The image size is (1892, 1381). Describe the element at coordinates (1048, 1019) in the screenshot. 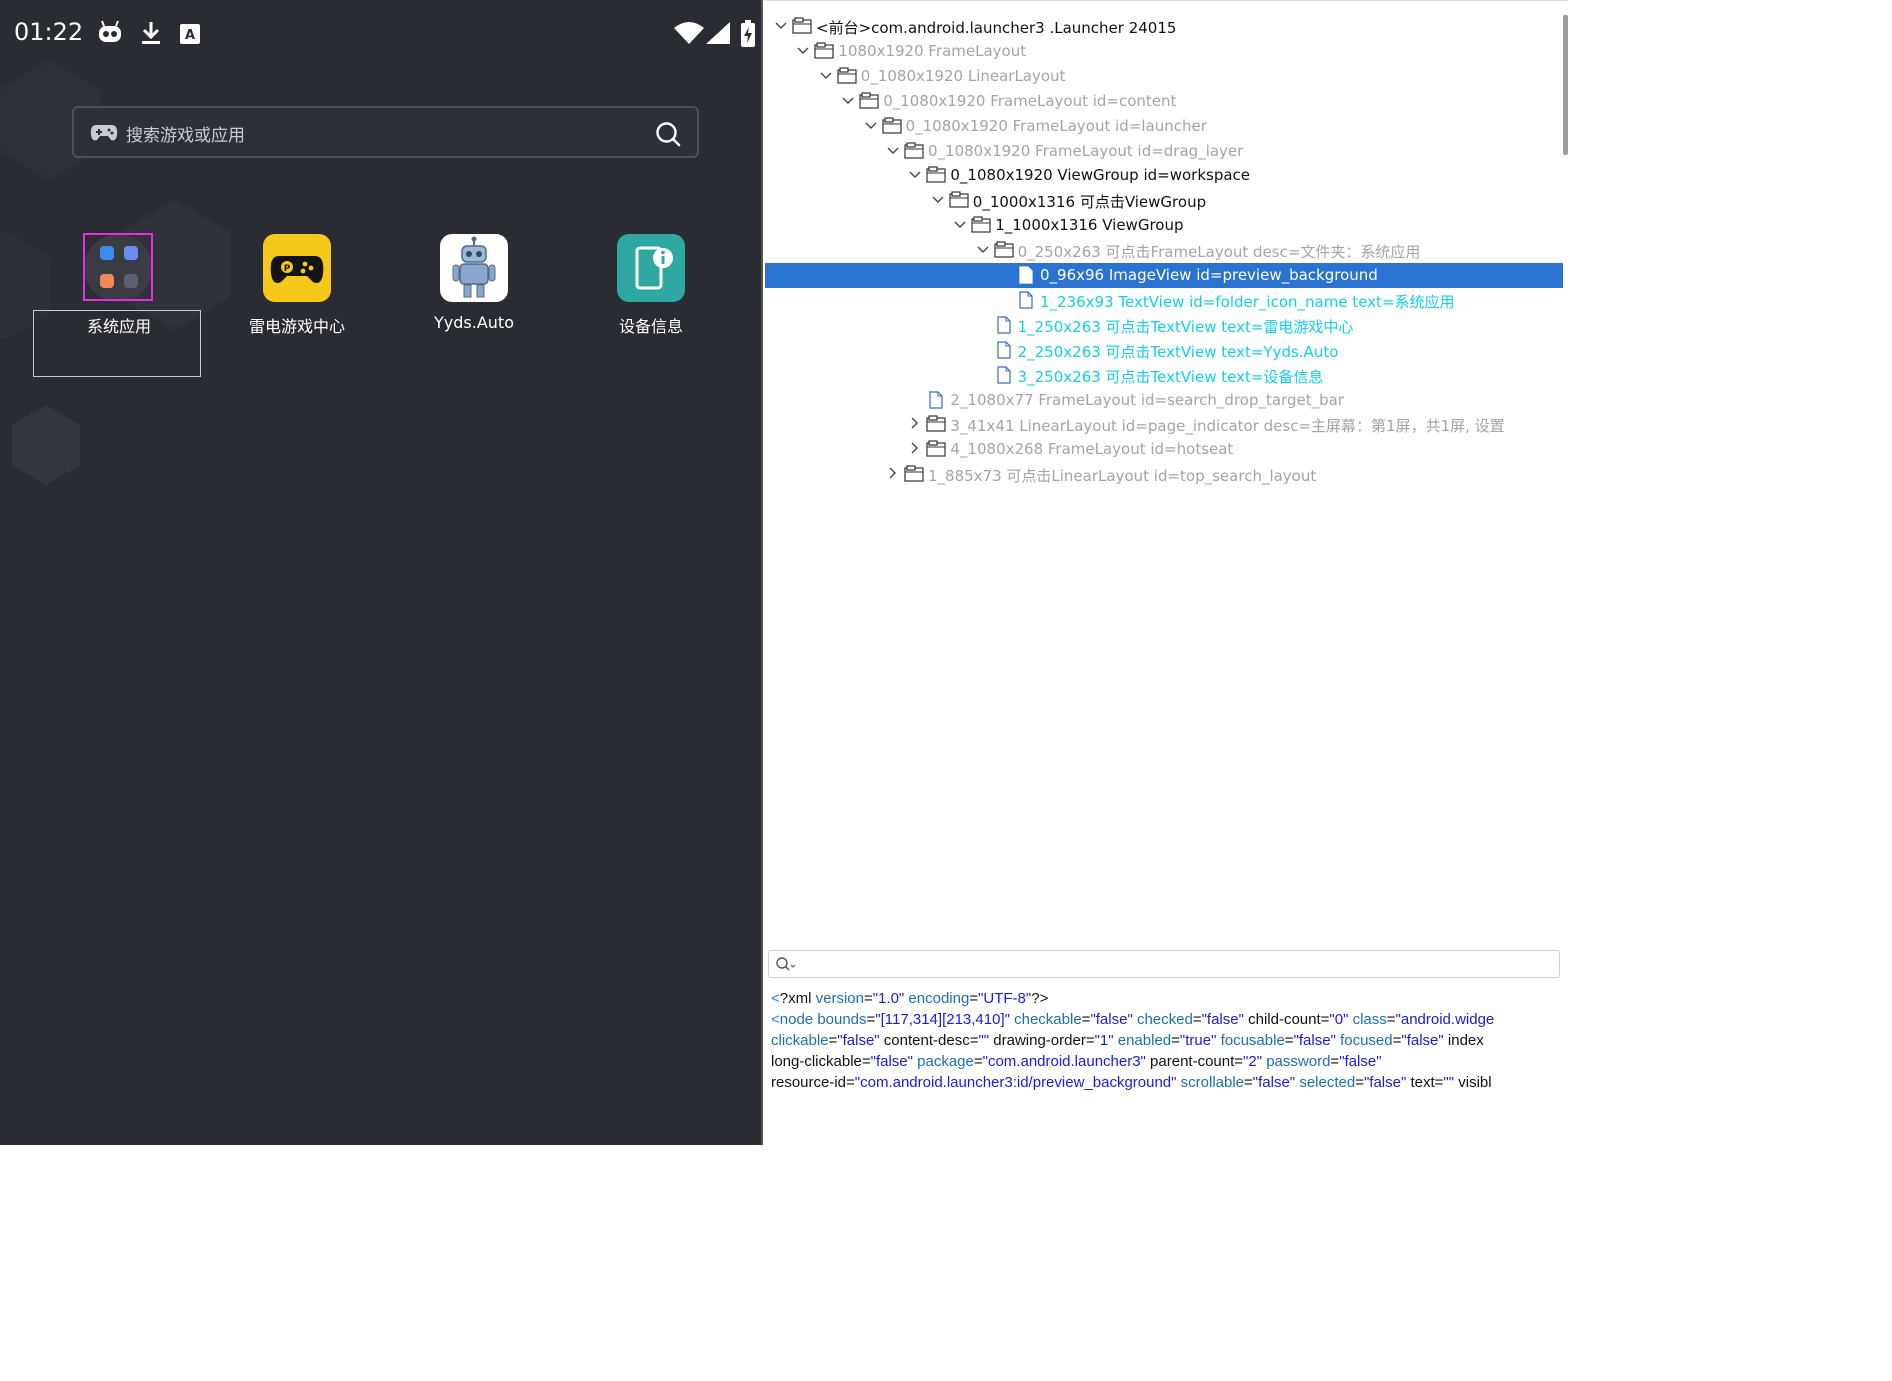

I see `xml-token: checkable` at that location.